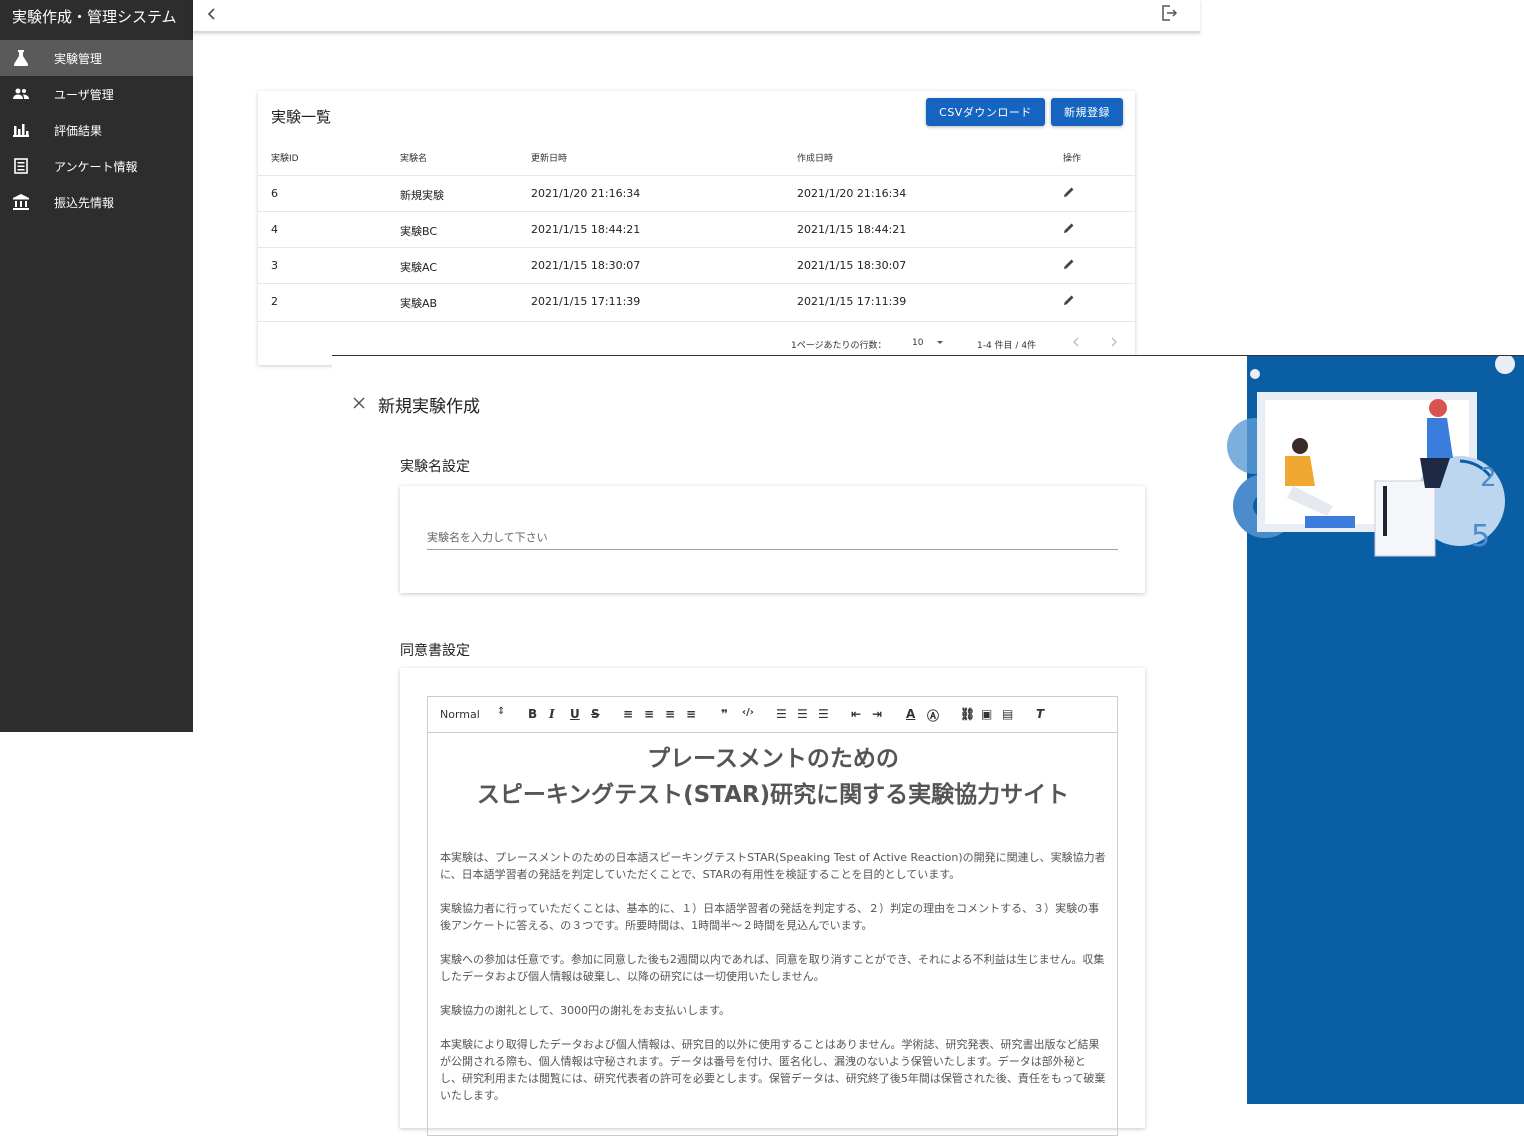 The width and height of the screenshot is (1524, 1136). What do you see at coordinates (1114, 343) in the screenshot?
I see `chevron-right-icon` at bounding box center [1114, 343].